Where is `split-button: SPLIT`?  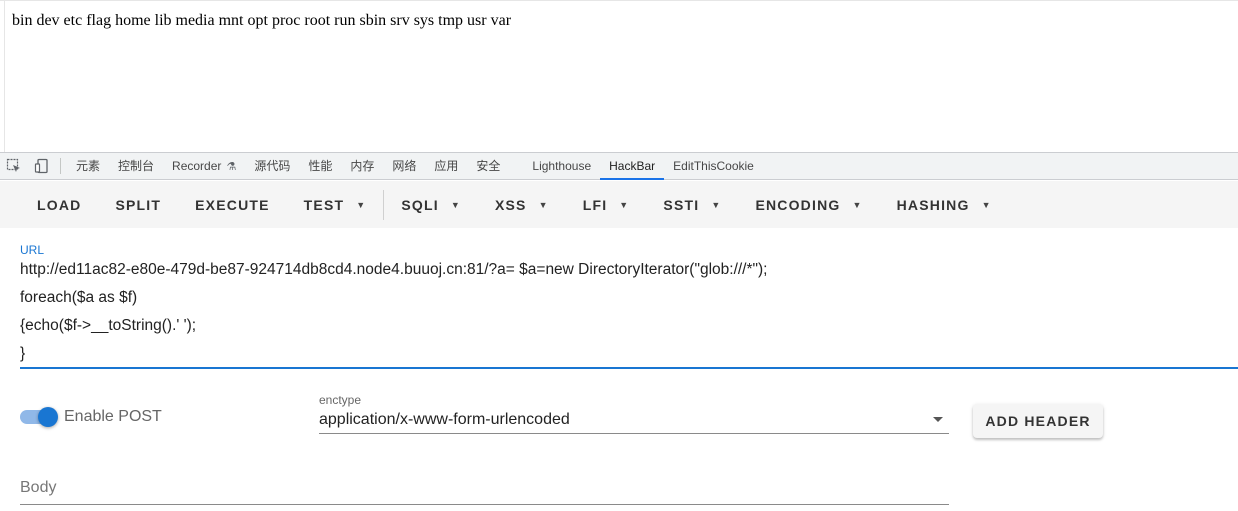 split-button: SPLIT is located at coordinates (138, 205).